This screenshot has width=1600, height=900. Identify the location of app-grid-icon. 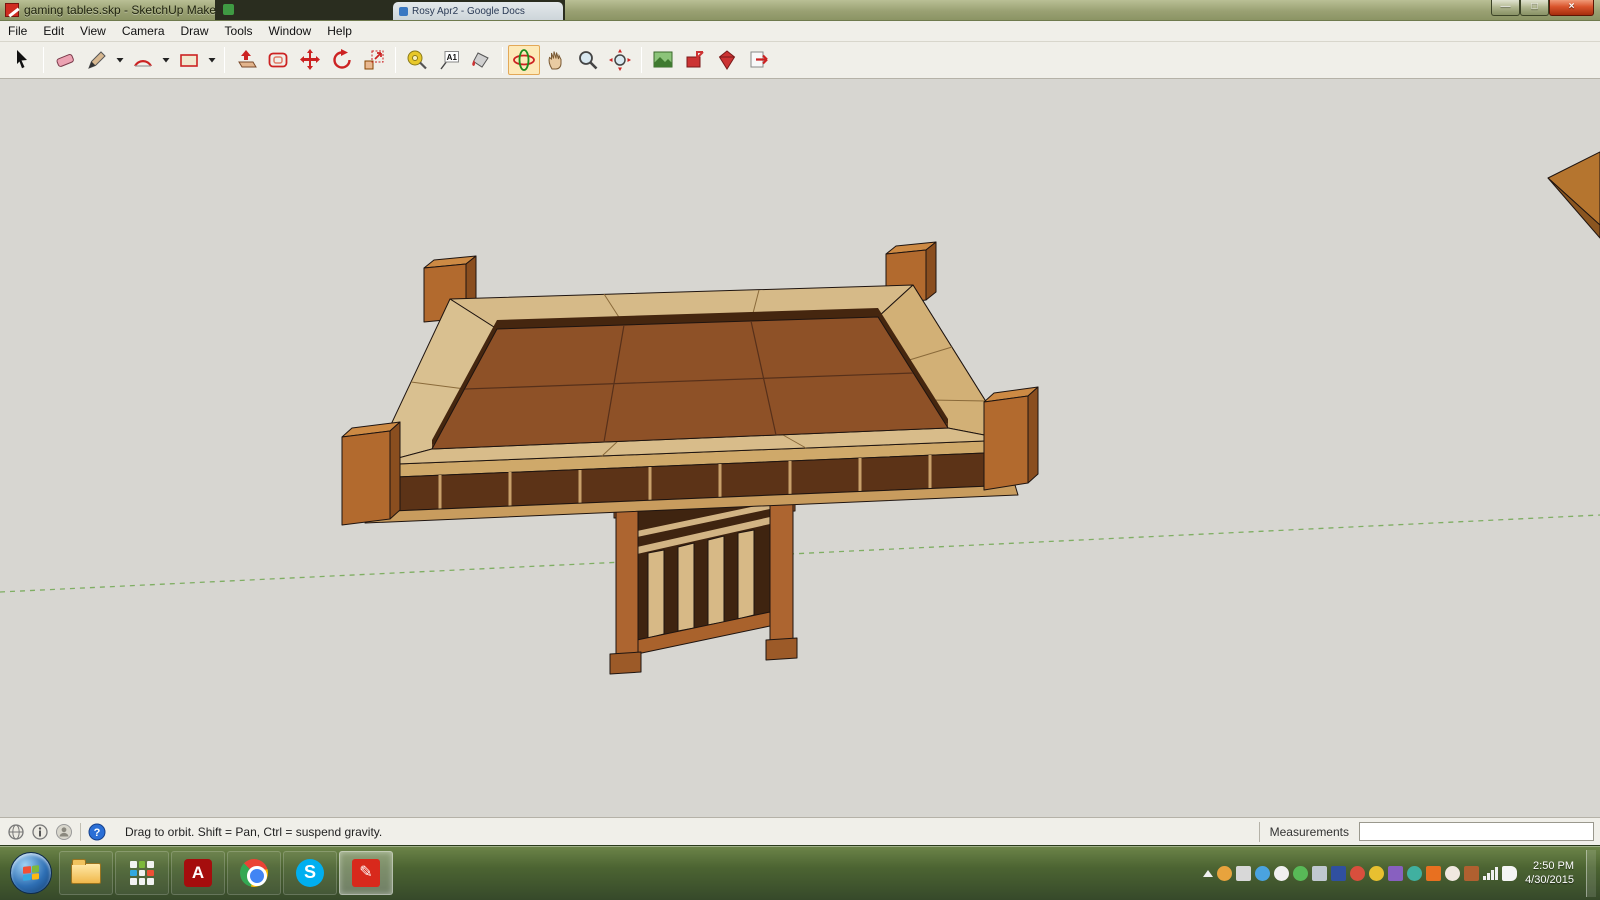
(142, 873).